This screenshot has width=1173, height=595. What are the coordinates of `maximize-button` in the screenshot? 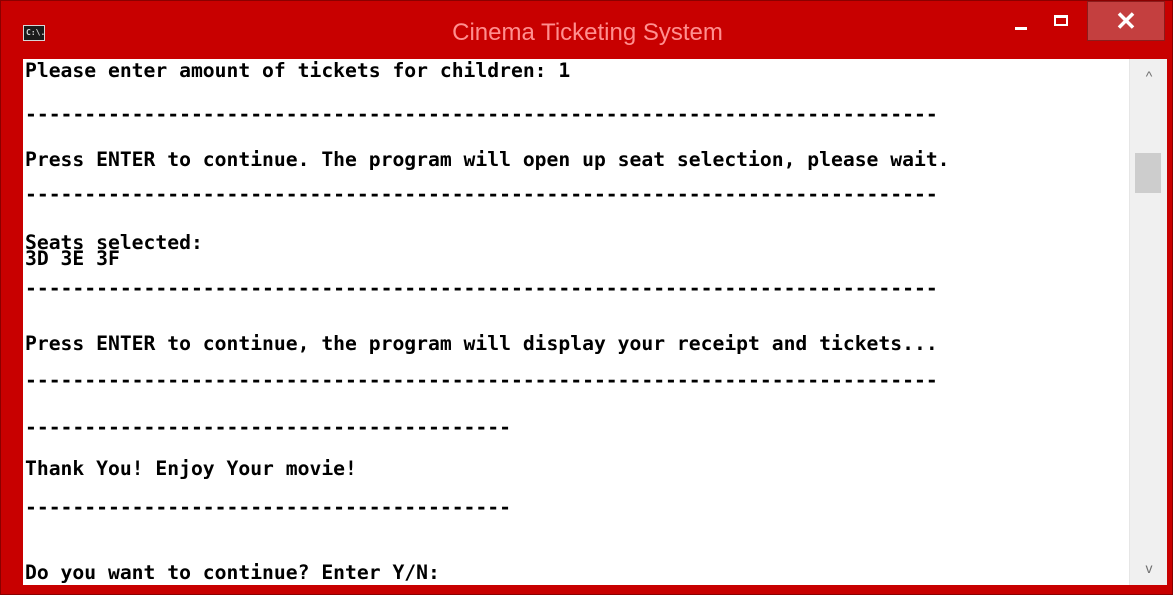 It's located at (1061, 25).